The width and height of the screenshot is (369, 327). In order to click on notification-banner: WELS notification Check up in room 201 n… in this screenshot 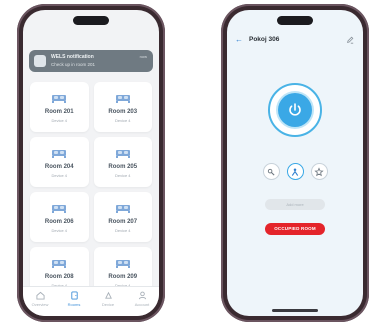, I will do `click(91, 61)`.